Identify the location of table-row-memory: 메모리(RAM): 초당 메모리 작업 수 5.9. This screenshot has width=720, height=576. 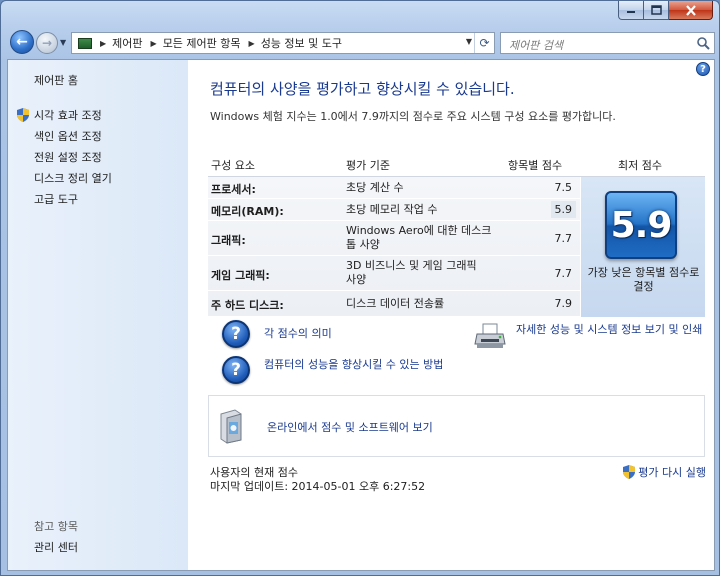
(394, 210).